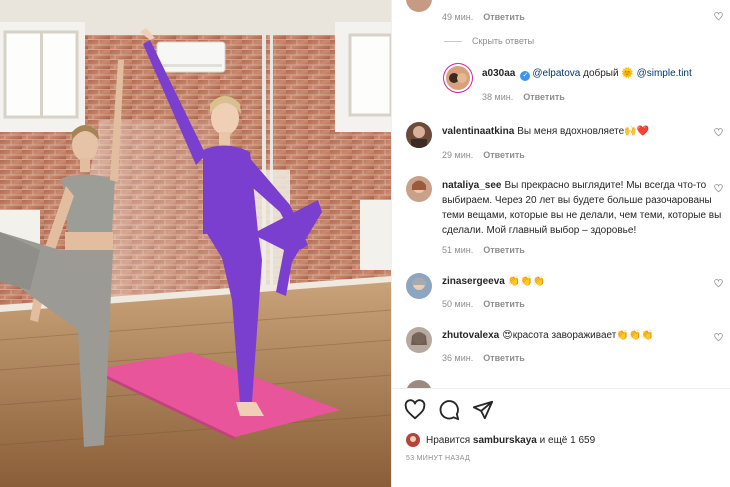 This screenshot has height=487, width=730. I want to click on sun-emoji-icon: 🌞, so click(627, 73).